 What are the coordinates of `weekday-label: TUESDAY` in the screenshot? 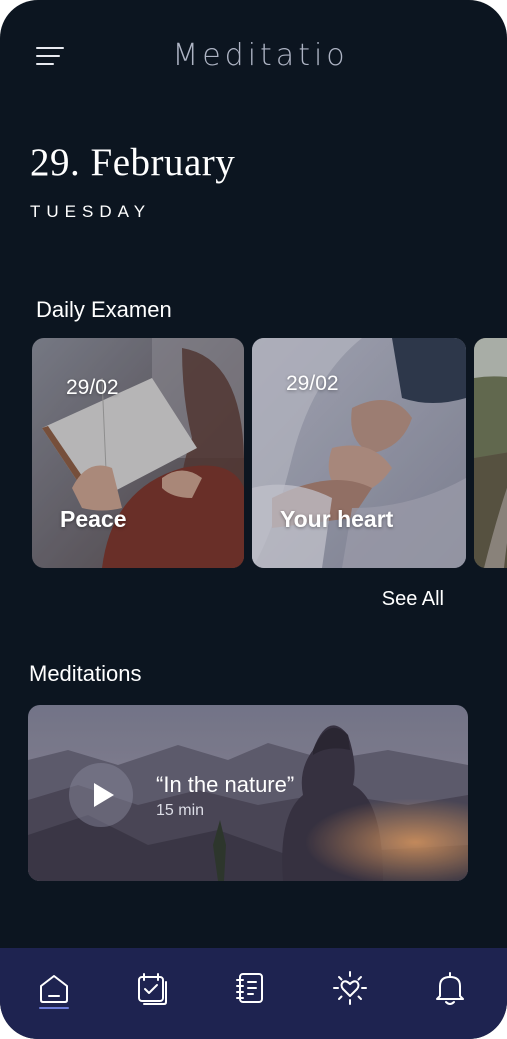 It's located at (91, 211).